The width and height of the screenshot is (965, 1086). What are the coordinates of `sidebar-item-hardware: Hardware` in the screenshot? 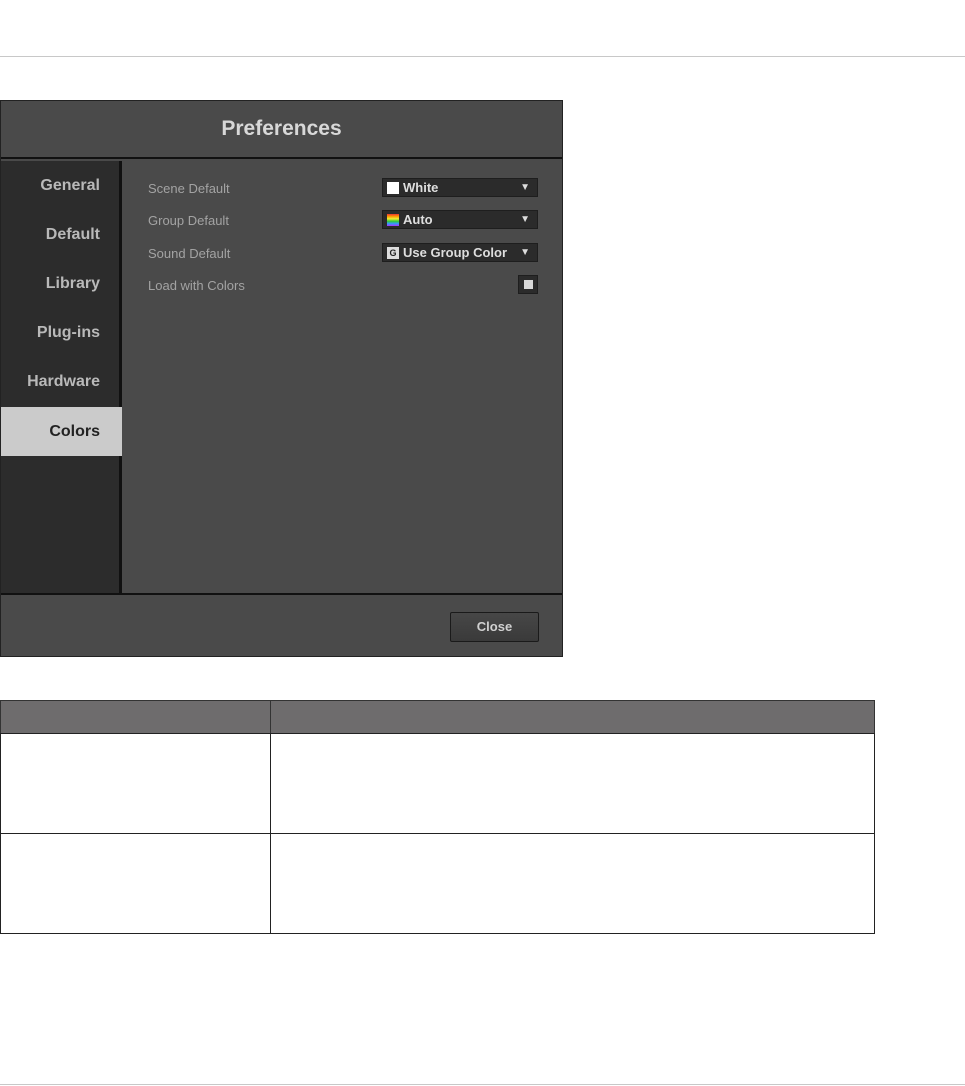 It's located at (61, 381).